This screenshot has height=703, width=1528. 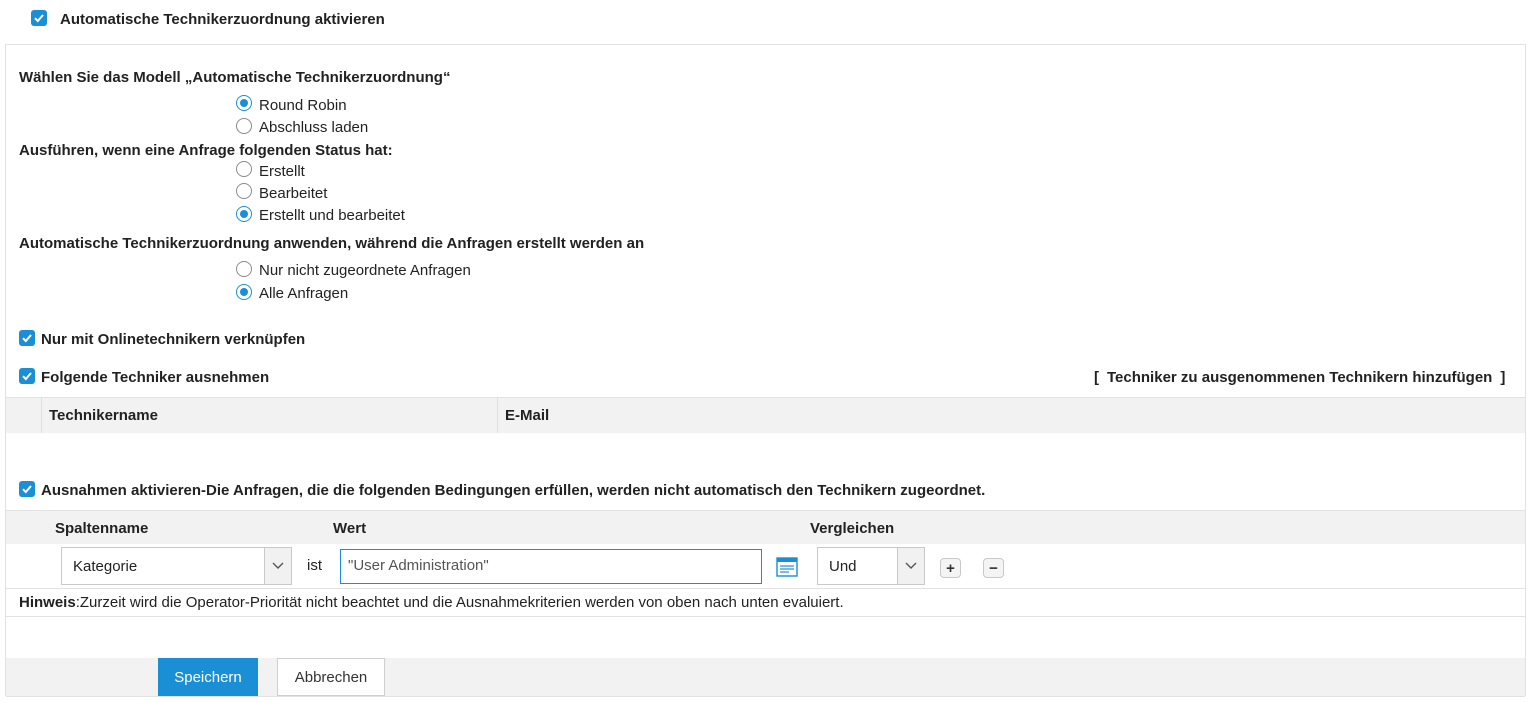 I want to click on column-select-value: Kategorie, so click(x=105, y=566).